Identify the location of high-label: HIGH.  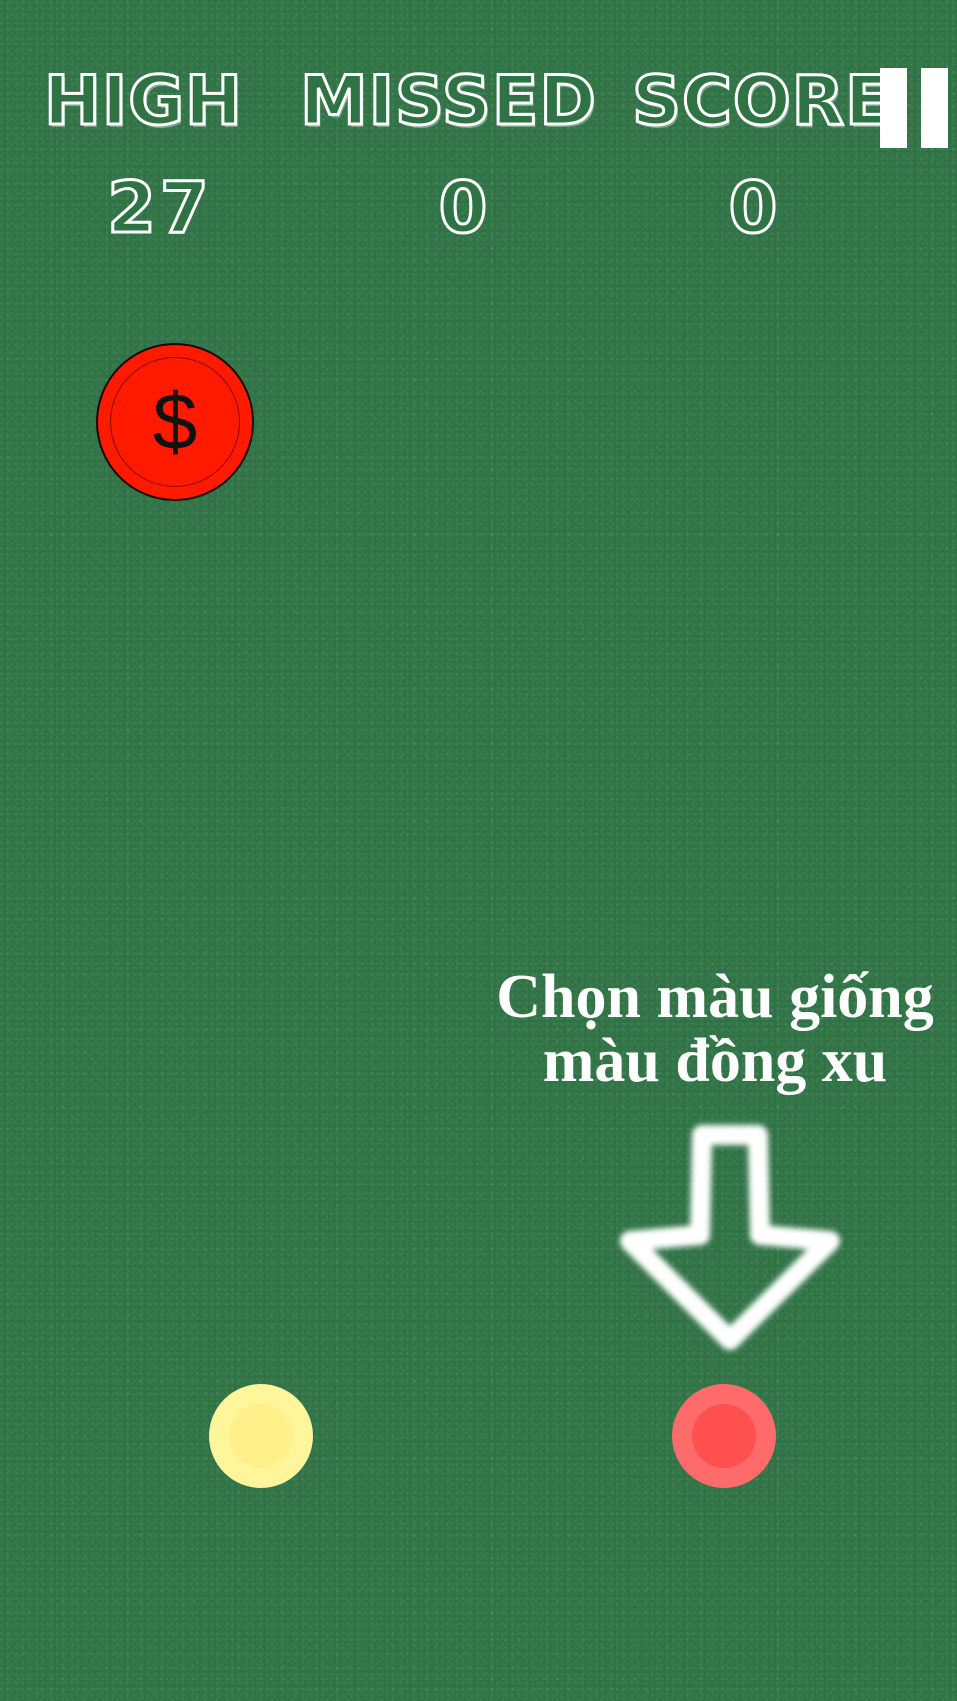
(143, 102).